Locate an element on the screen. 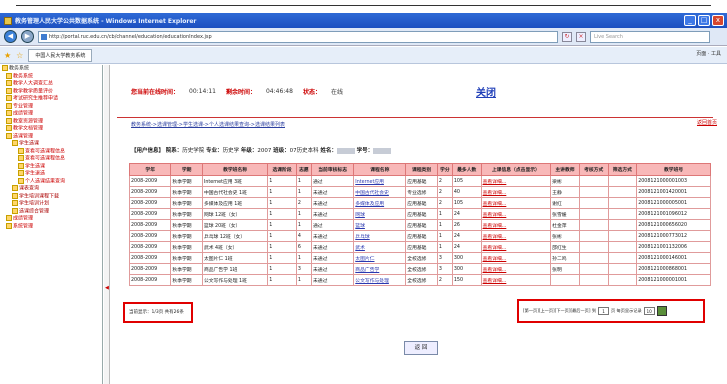 Image resolution: width=727 pixels, height=384 pixels. sidebar-item: 学生培训计划 is located at coordinates (51, 204).